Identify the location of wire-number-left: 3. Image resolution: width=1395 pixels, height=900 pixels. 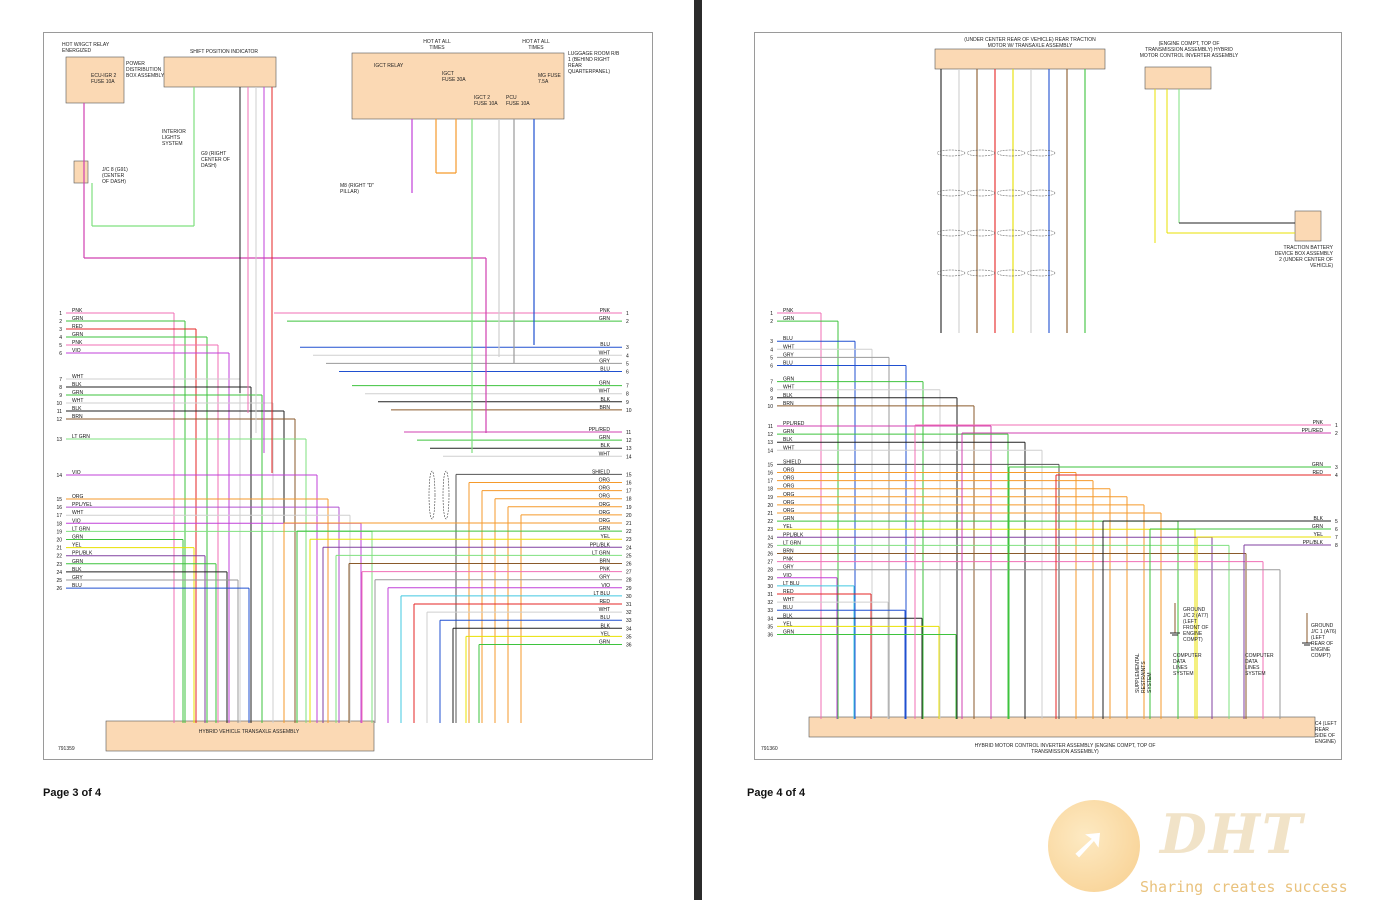
(60, 330).